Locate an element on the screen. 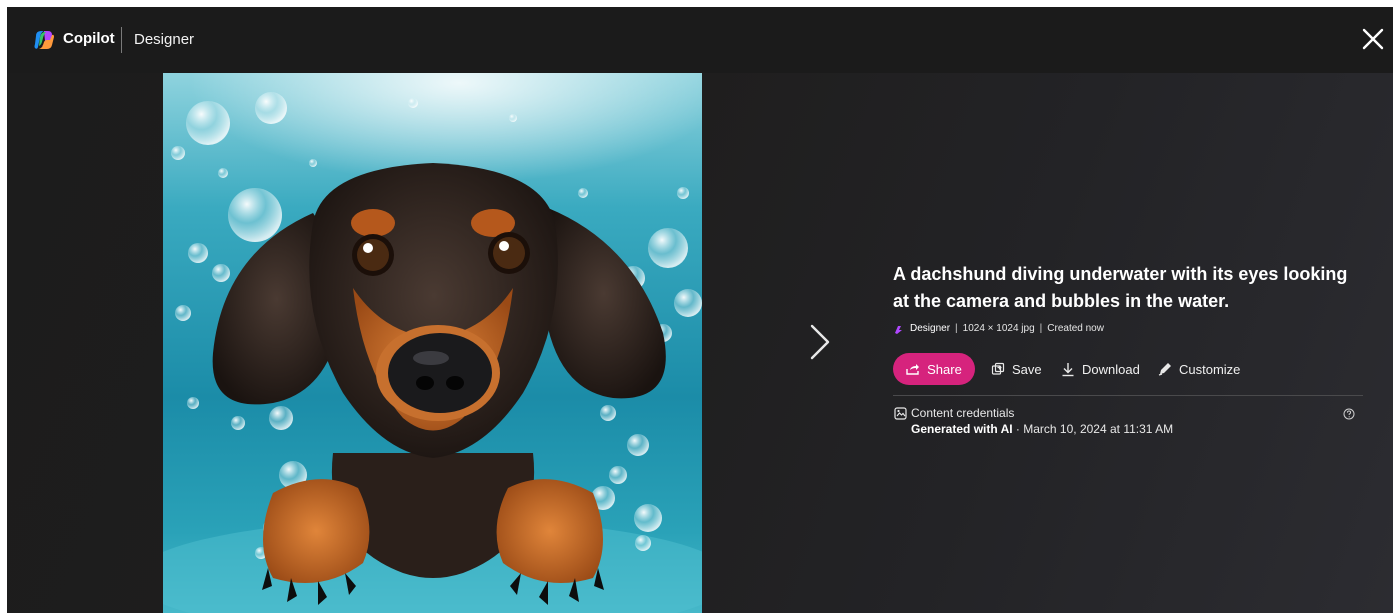 The image size is (1393, 616). brand-name: Copilot is located at coordinates (89, 38).